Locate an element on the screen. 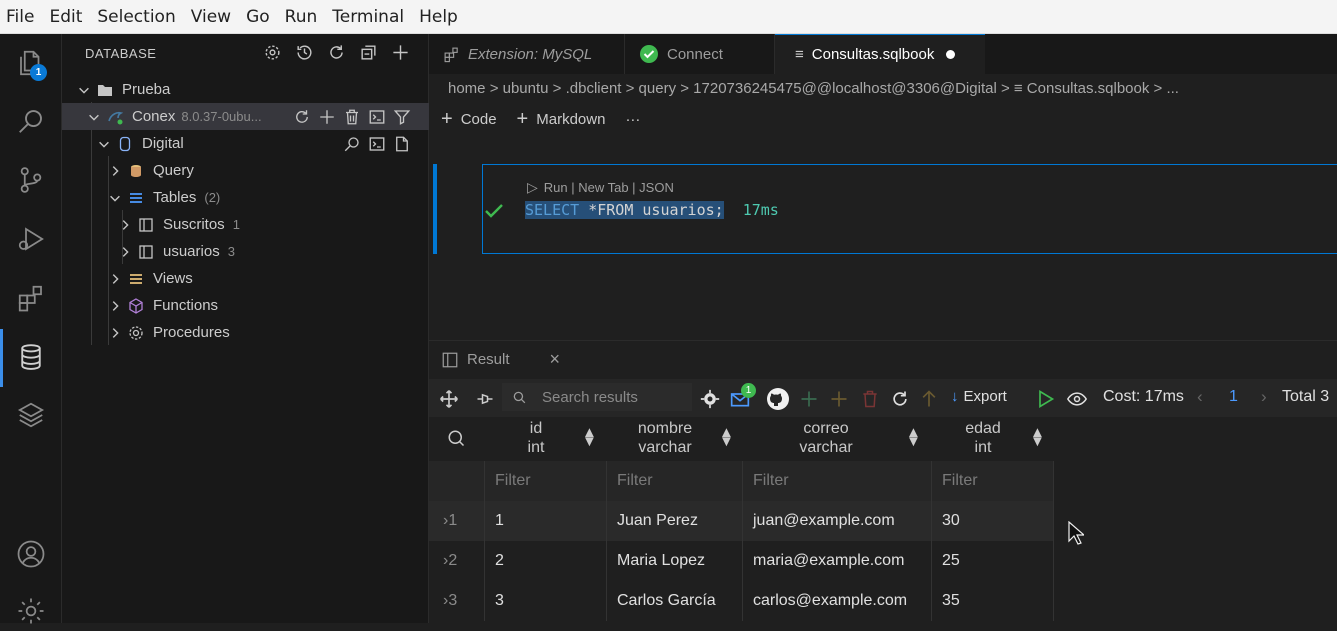 The width and height of the screenshot is (1337, 631). database-icon is located at coordinates (31, 357).